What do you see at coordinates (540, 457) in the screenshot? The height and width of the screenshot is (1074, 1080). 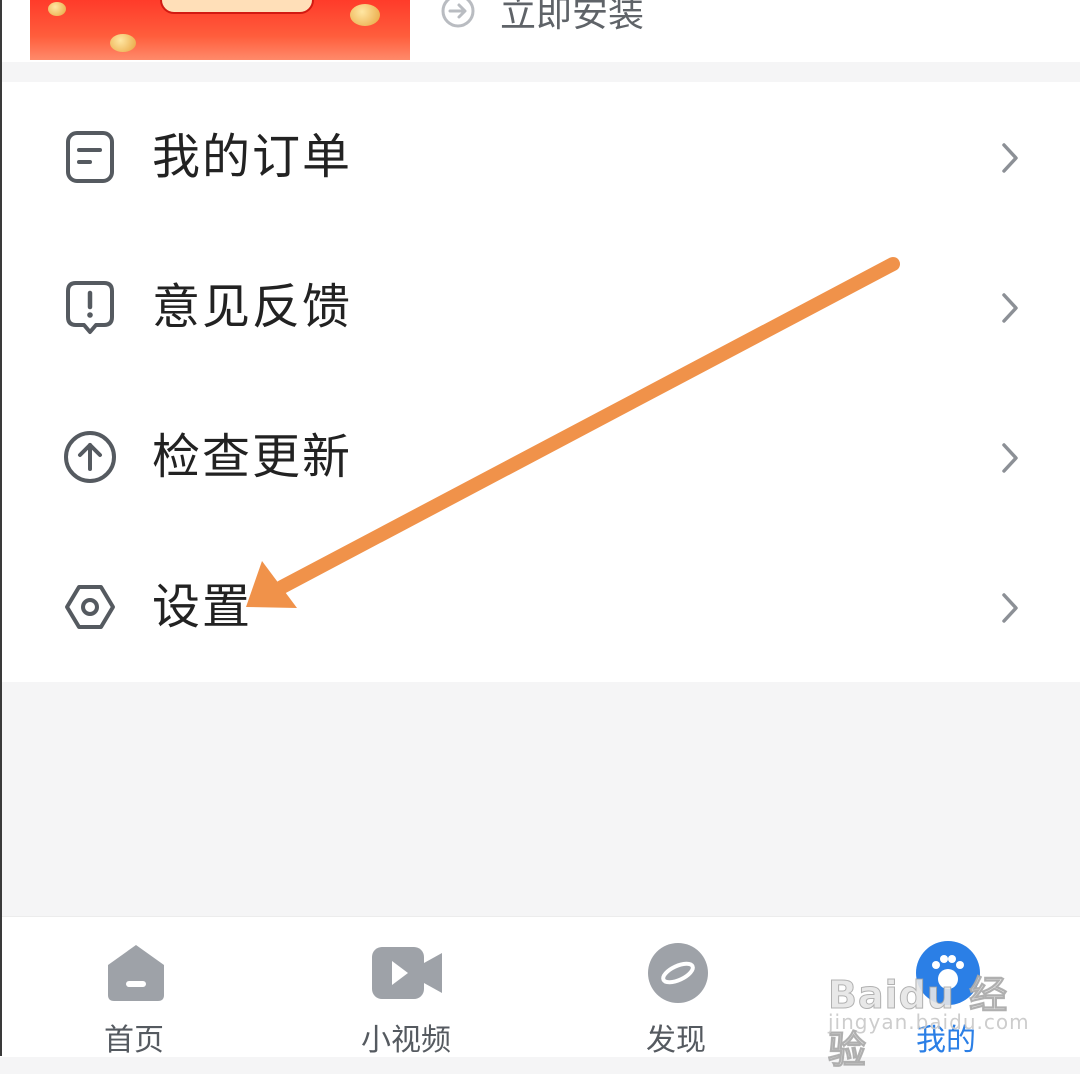 I see `menu-item-check-update: 检查更新` at bounding box center [540, 457].